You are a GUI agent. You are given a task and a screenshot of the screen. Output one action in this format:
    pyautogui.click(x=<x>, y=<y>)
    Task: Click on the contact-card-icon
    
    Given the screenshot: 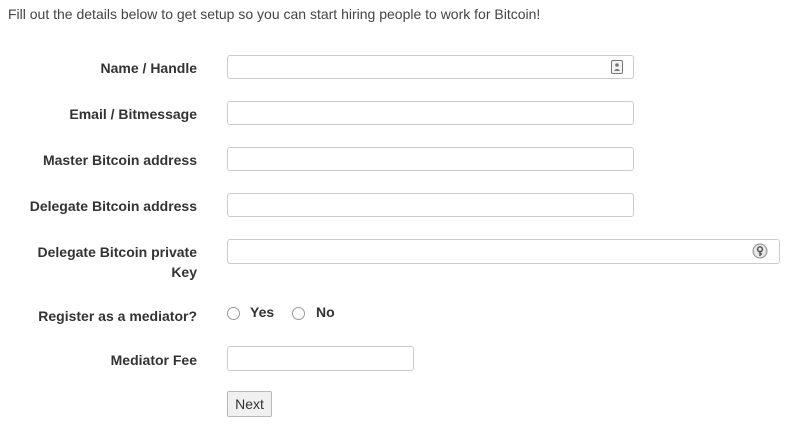 What is the action you would take?
    pyautogui.click(x=617, y=67)
    